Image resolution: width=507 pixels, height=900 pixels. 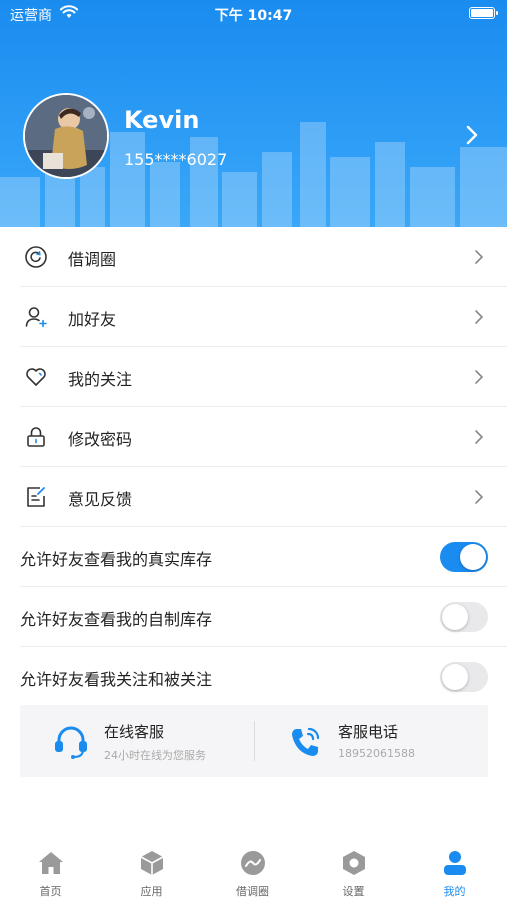 What do you see at coordinates (36, 497) in the screenshot?
I see `feedback-edit-icon` at bounding box center [36, 497].